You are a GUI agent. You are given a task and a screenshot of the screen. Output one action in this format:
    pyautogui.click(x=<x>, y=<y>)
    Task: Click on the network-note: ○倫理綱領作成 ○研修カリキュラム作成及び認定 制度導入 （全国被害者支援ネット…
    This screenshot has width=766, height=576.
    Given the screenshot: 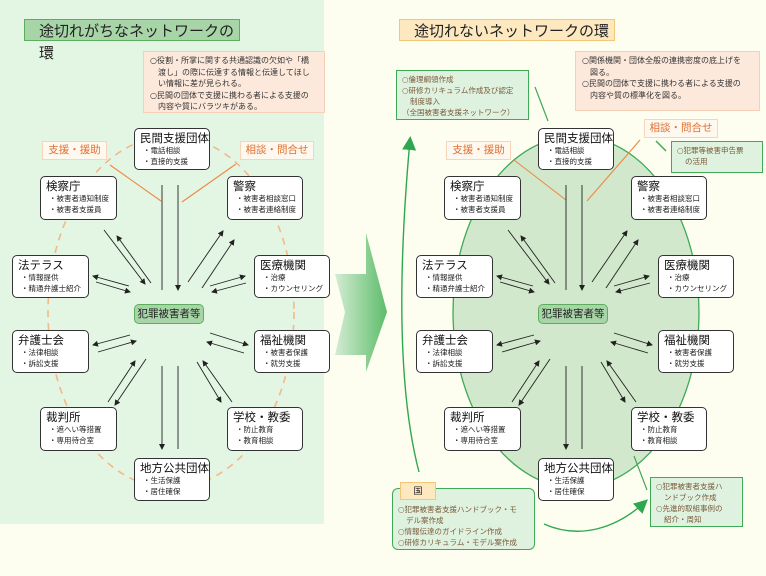 What is the action you would take?
    pyautogui.click(x=462, y=95)
    